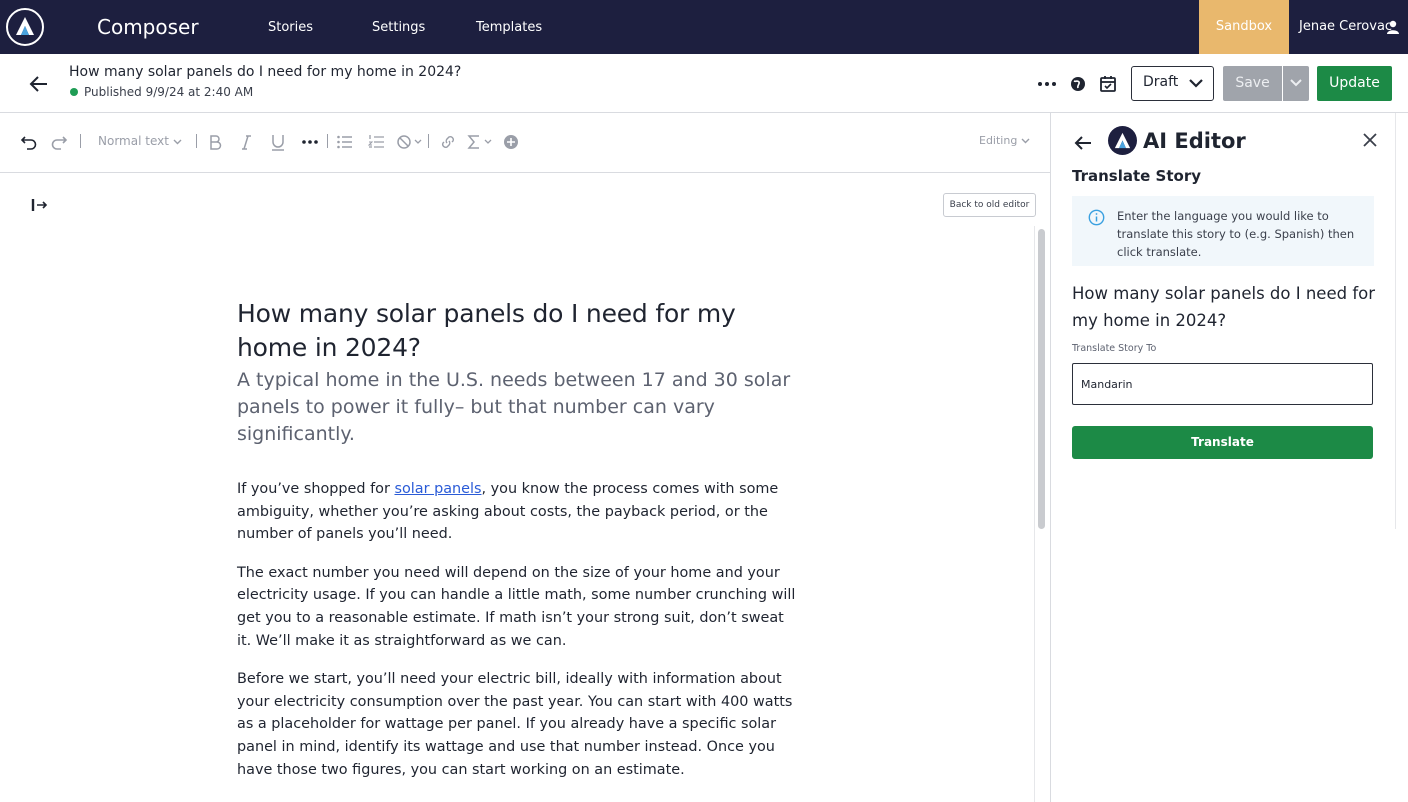  Describe the element at coordinates (1345, 26) in the screenshot. I see `user-name: Jenae Cerovac` at that location.